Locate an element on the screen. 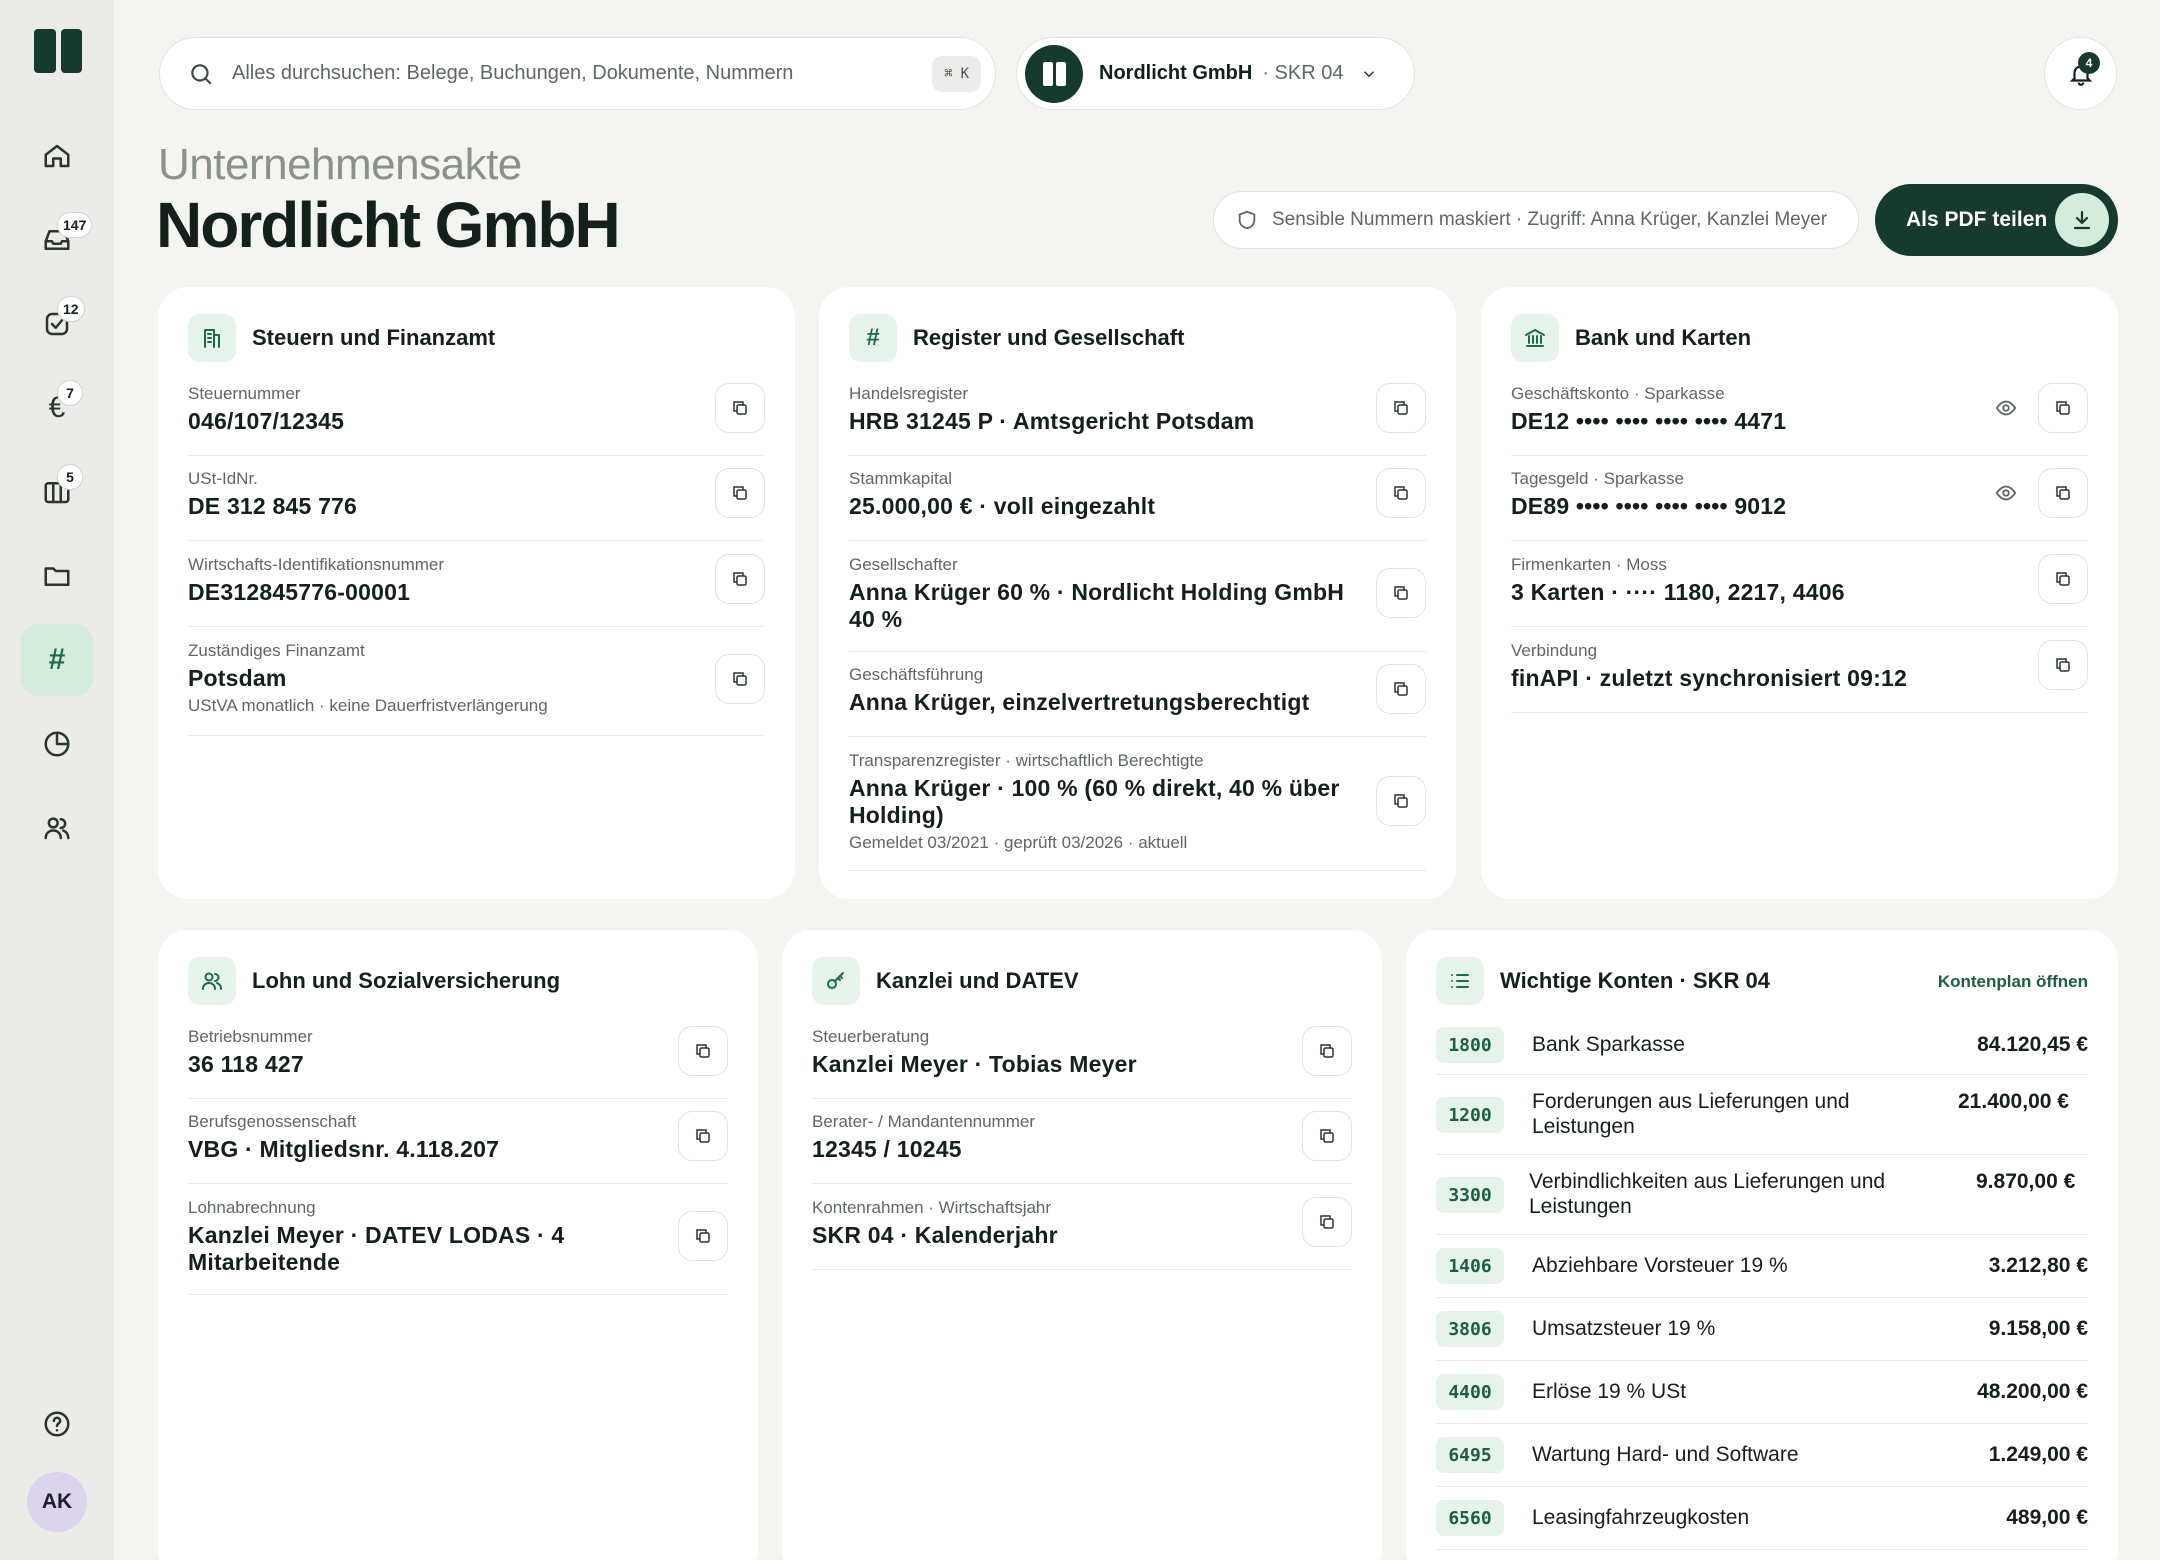  account-name: Wartung Hard- und Software is located at coordinates (1665, 1454).